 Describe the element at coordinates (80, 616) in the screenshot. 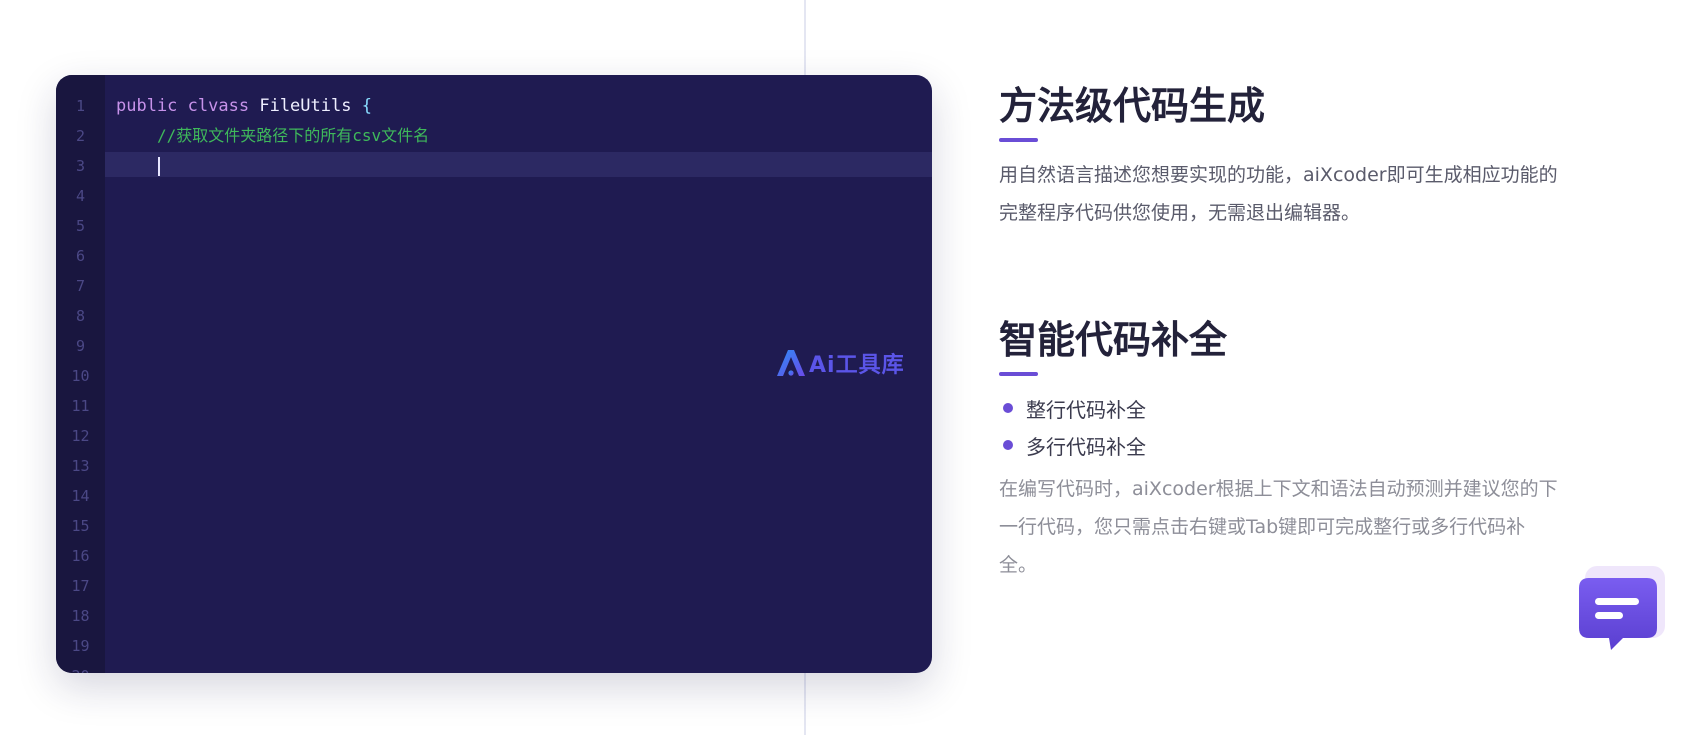

I see `line-number: 18` at that location.